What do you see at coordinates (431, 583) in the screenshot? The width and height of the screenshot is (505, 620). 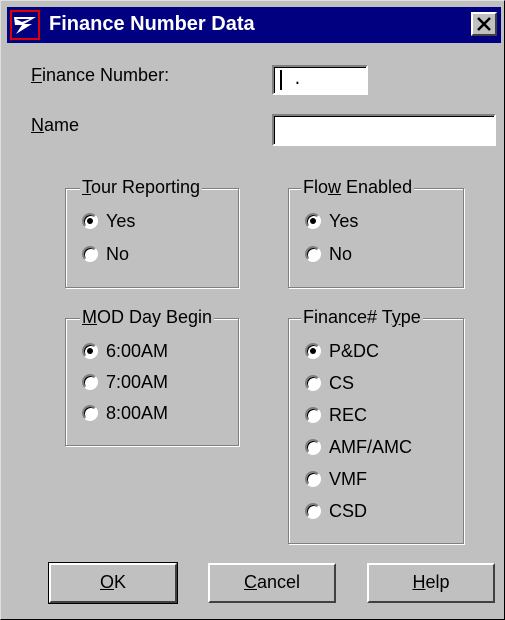 I see `help-button: Help` at bounding box center [431, 583].